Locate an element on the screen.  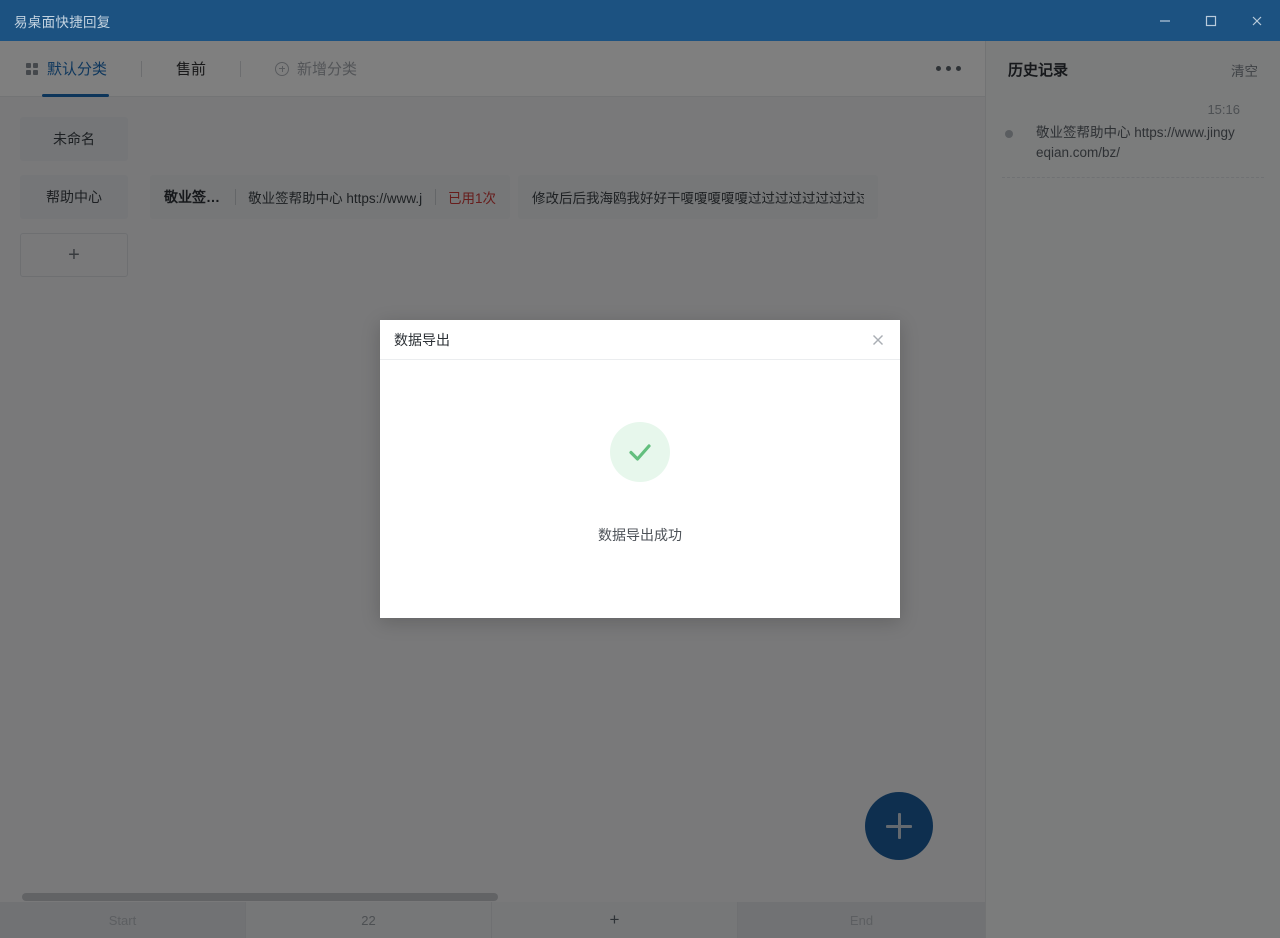
dialog-close-button is located at coordinates (878, 340).